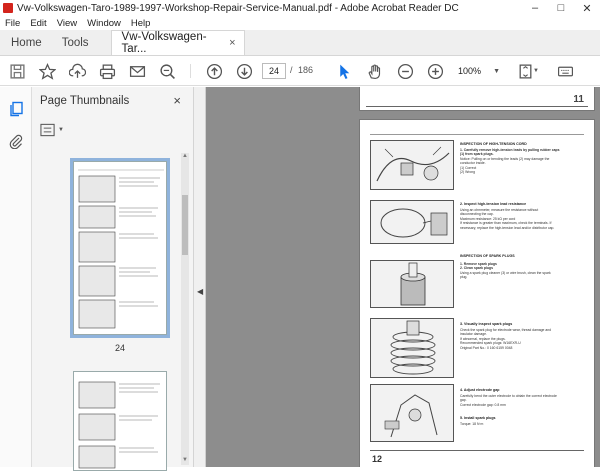 This screenshot has width=600, height=471. I want to click on toolbar: 24 / 186 100% ▼ ▼, so click(300, 71).